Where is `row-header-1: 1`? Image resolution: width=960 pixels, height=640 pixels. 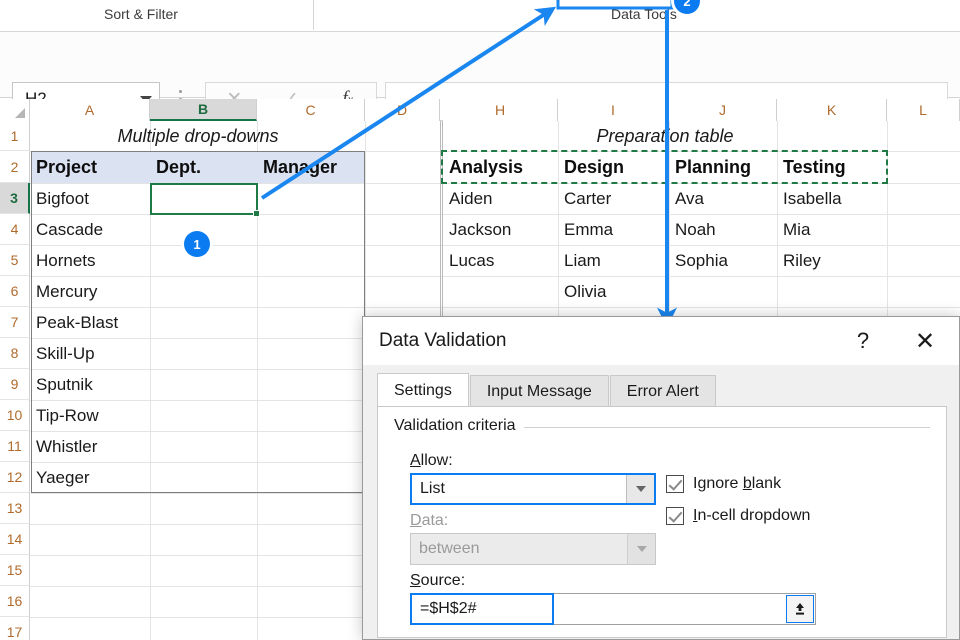
row-header-1: 1 is located at coordinates (15, 136).